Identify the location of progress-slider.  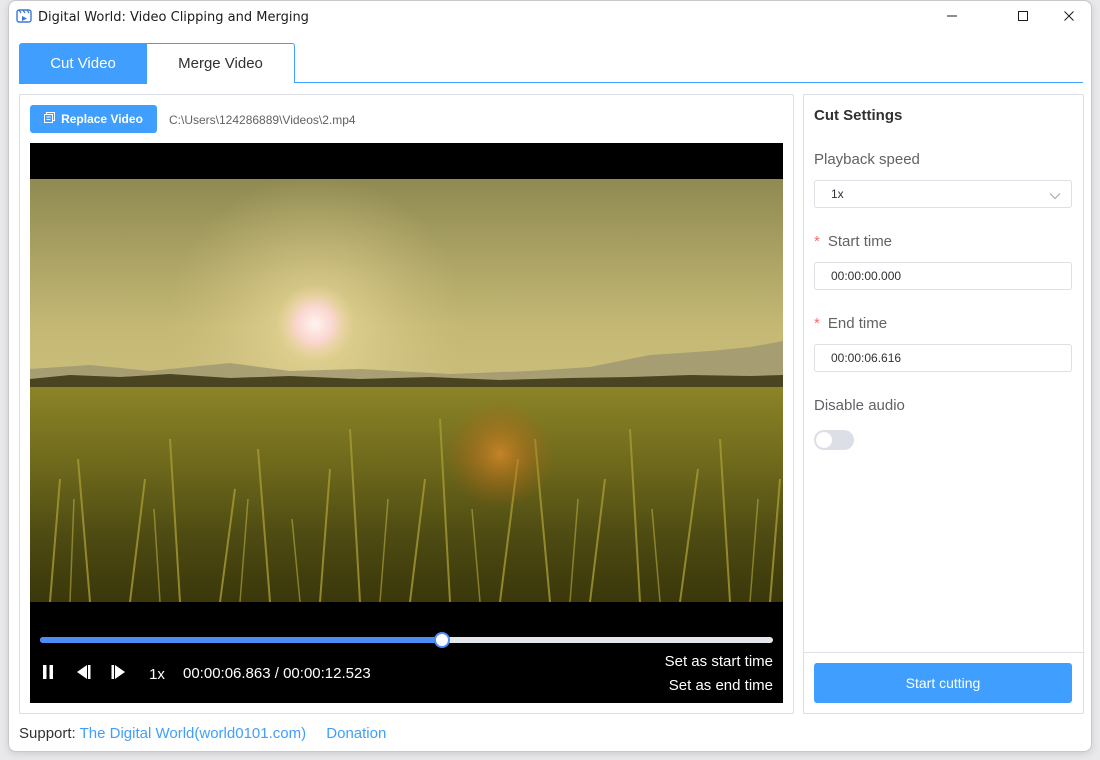
(406, 640).